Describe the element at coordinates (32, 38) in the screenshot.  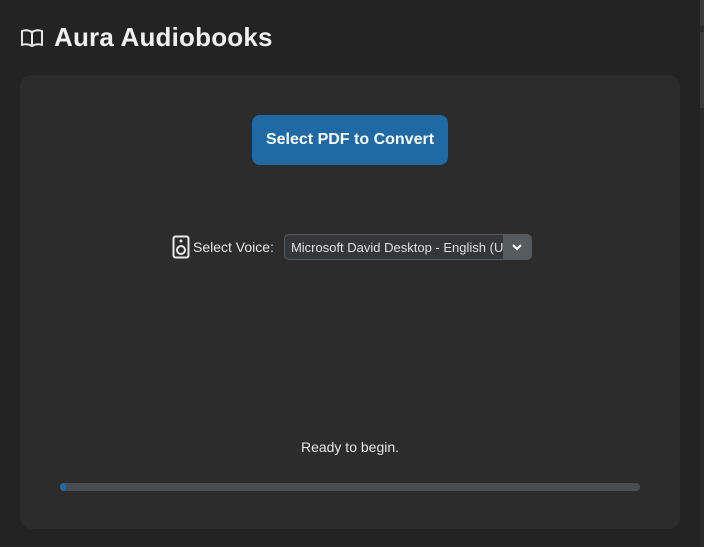
I see `open-book-icon` at that location.